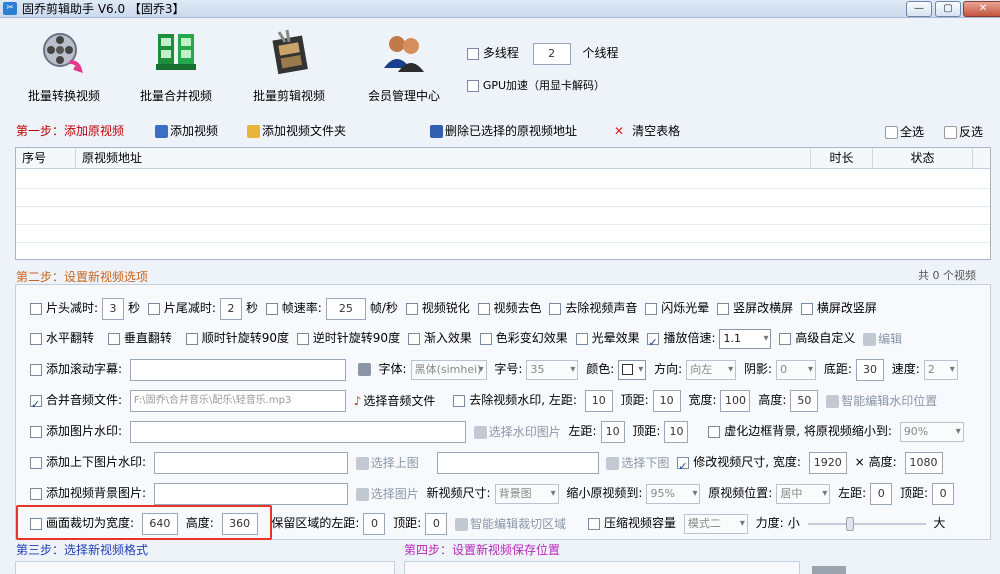 This screenshot has width=1000, height=574. I want to click on choose-up-button: 选择上图, so click(387, 463).